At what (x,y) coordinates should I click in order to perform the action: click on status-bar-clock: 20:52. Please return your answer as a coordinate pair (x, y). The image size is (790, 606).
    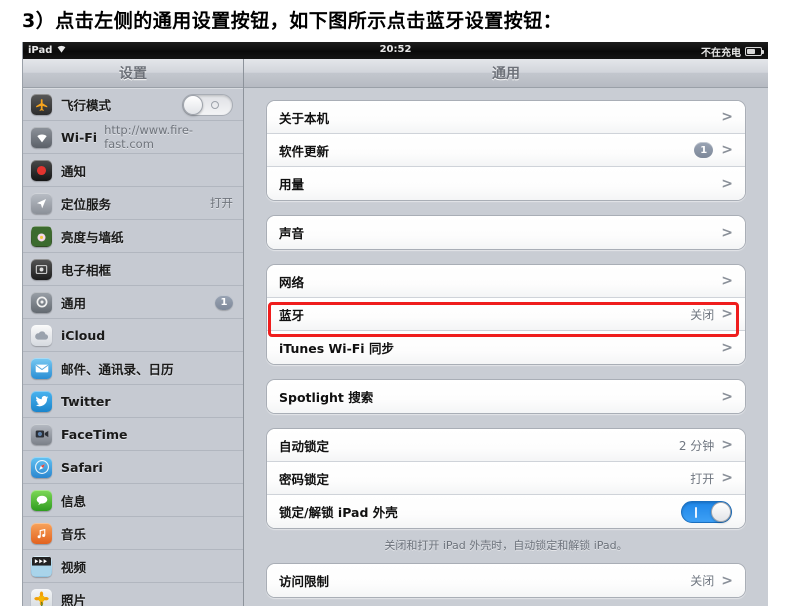
    Looking at the image, I should click on (395, 49).